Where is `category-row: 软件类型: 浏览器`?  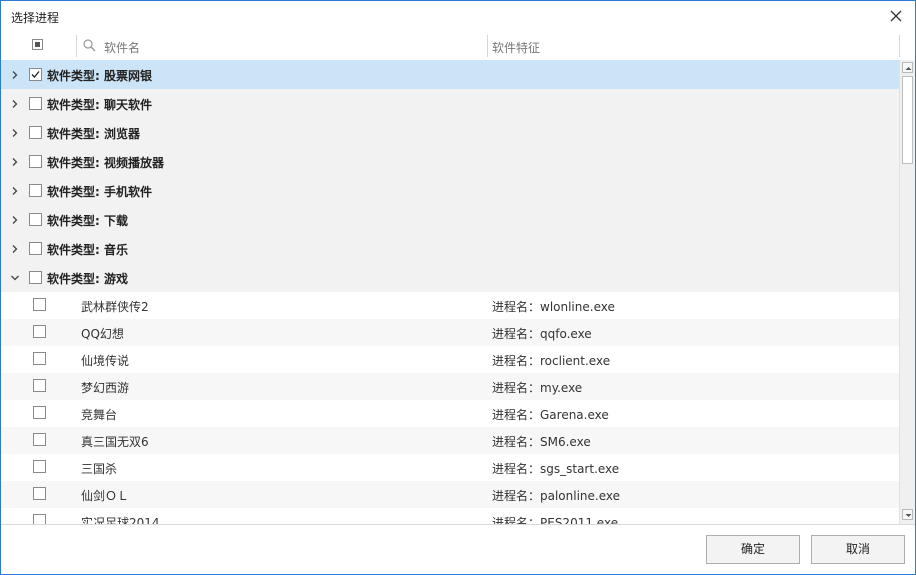 category-row: 软件类型: 浏览器 is located at coordinates (450, 132).